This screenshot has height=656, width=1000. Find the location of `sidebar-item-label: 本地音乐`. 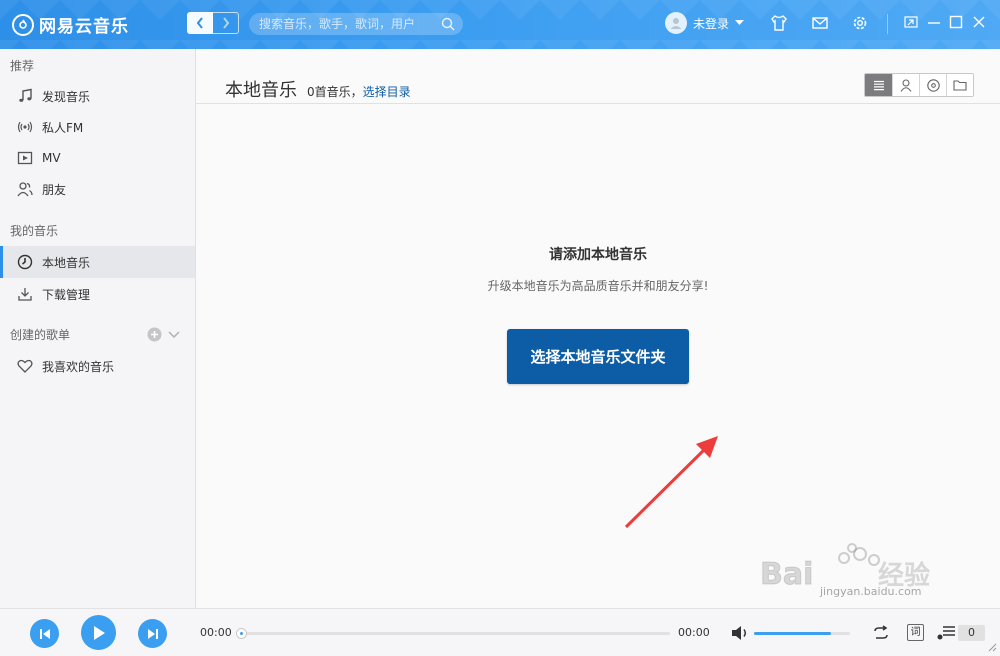

sidebar-item-label: 本地音乐 is located at coordinates (66, 262).